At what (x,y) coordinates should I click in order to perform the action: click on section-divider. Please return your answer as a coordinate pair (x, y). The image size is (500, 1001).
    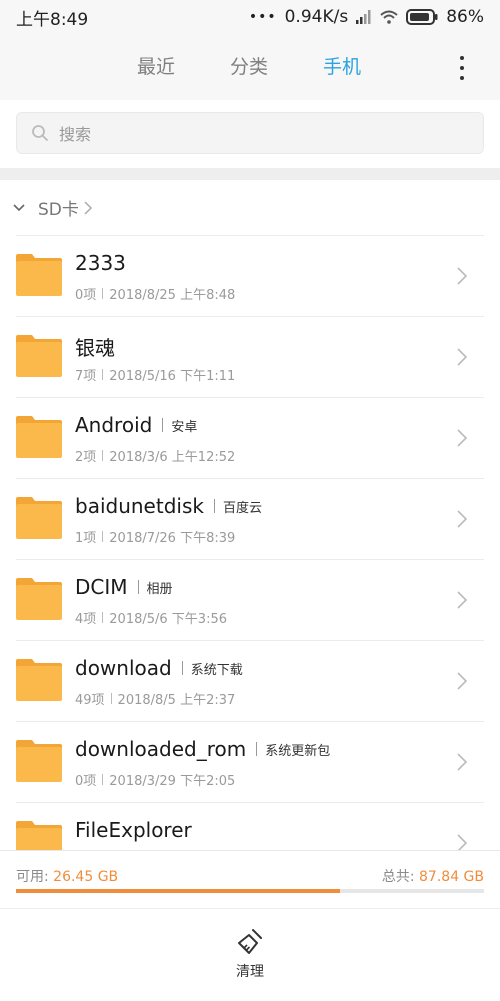
    Looking at the image, I should click on (250, 174).